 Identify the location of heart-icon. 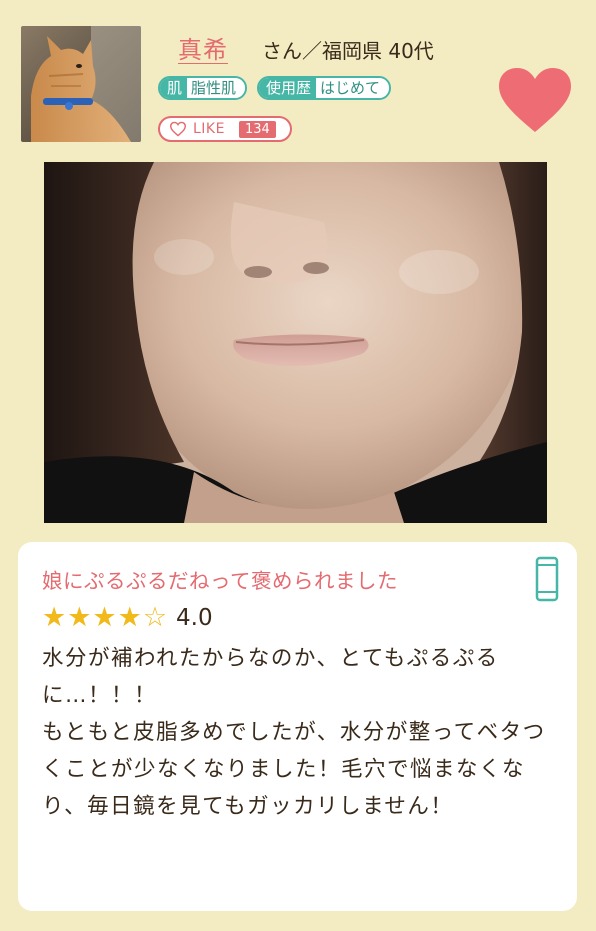
(535, 100).